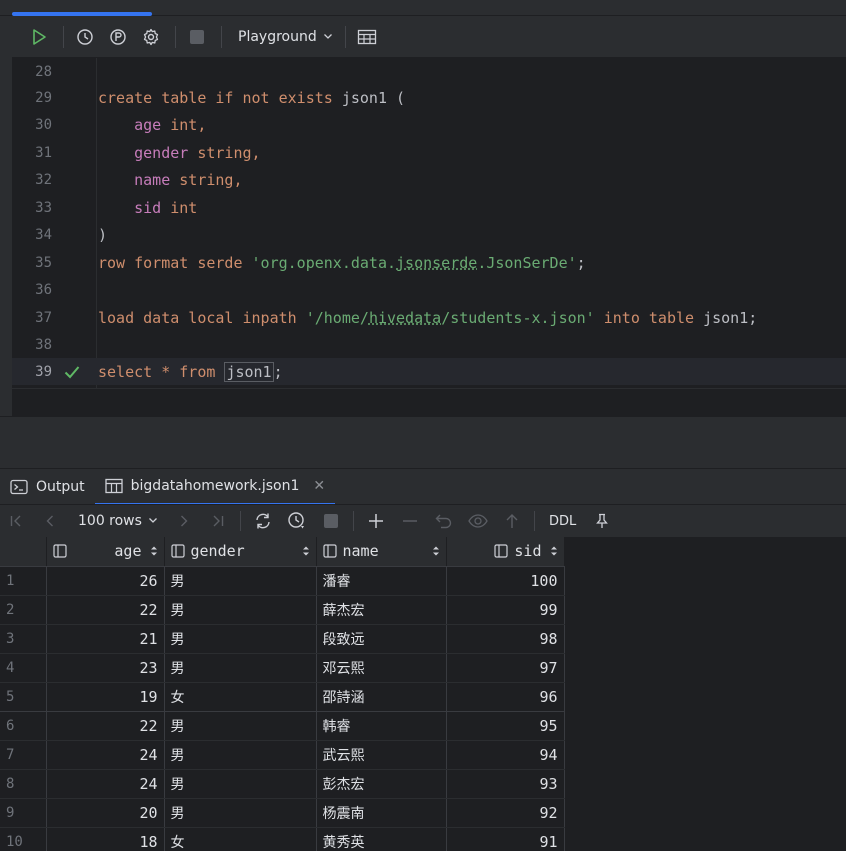 The width and height of the screenshot is (846, 851). I want to click on table-row: 10 18 女黄秀英 91, so click(282, 839).